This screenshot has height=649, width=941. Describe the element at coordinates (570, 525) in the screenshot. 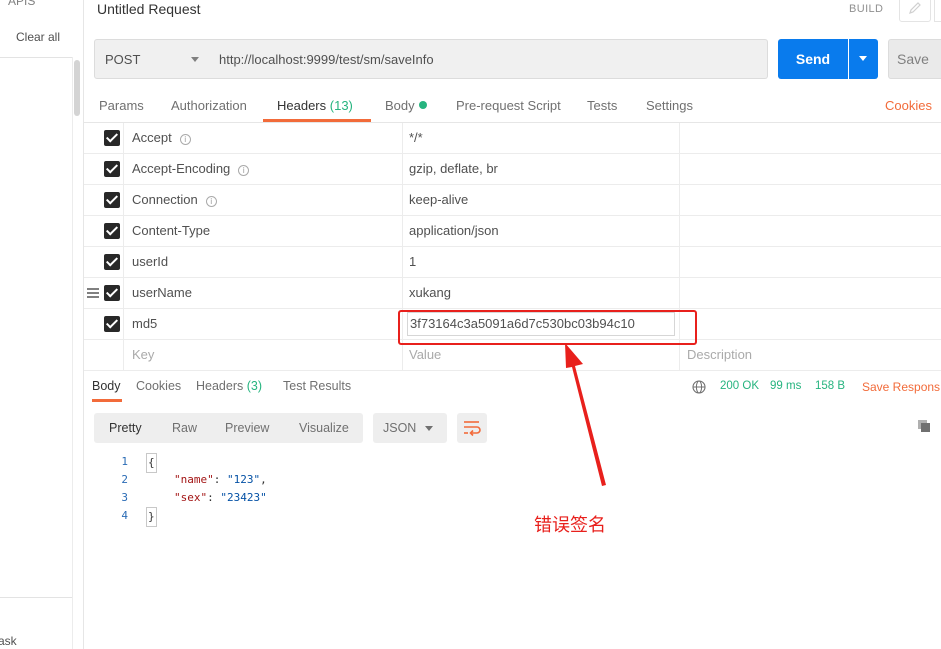

I see `annotation-label: 错误签名` at that location.